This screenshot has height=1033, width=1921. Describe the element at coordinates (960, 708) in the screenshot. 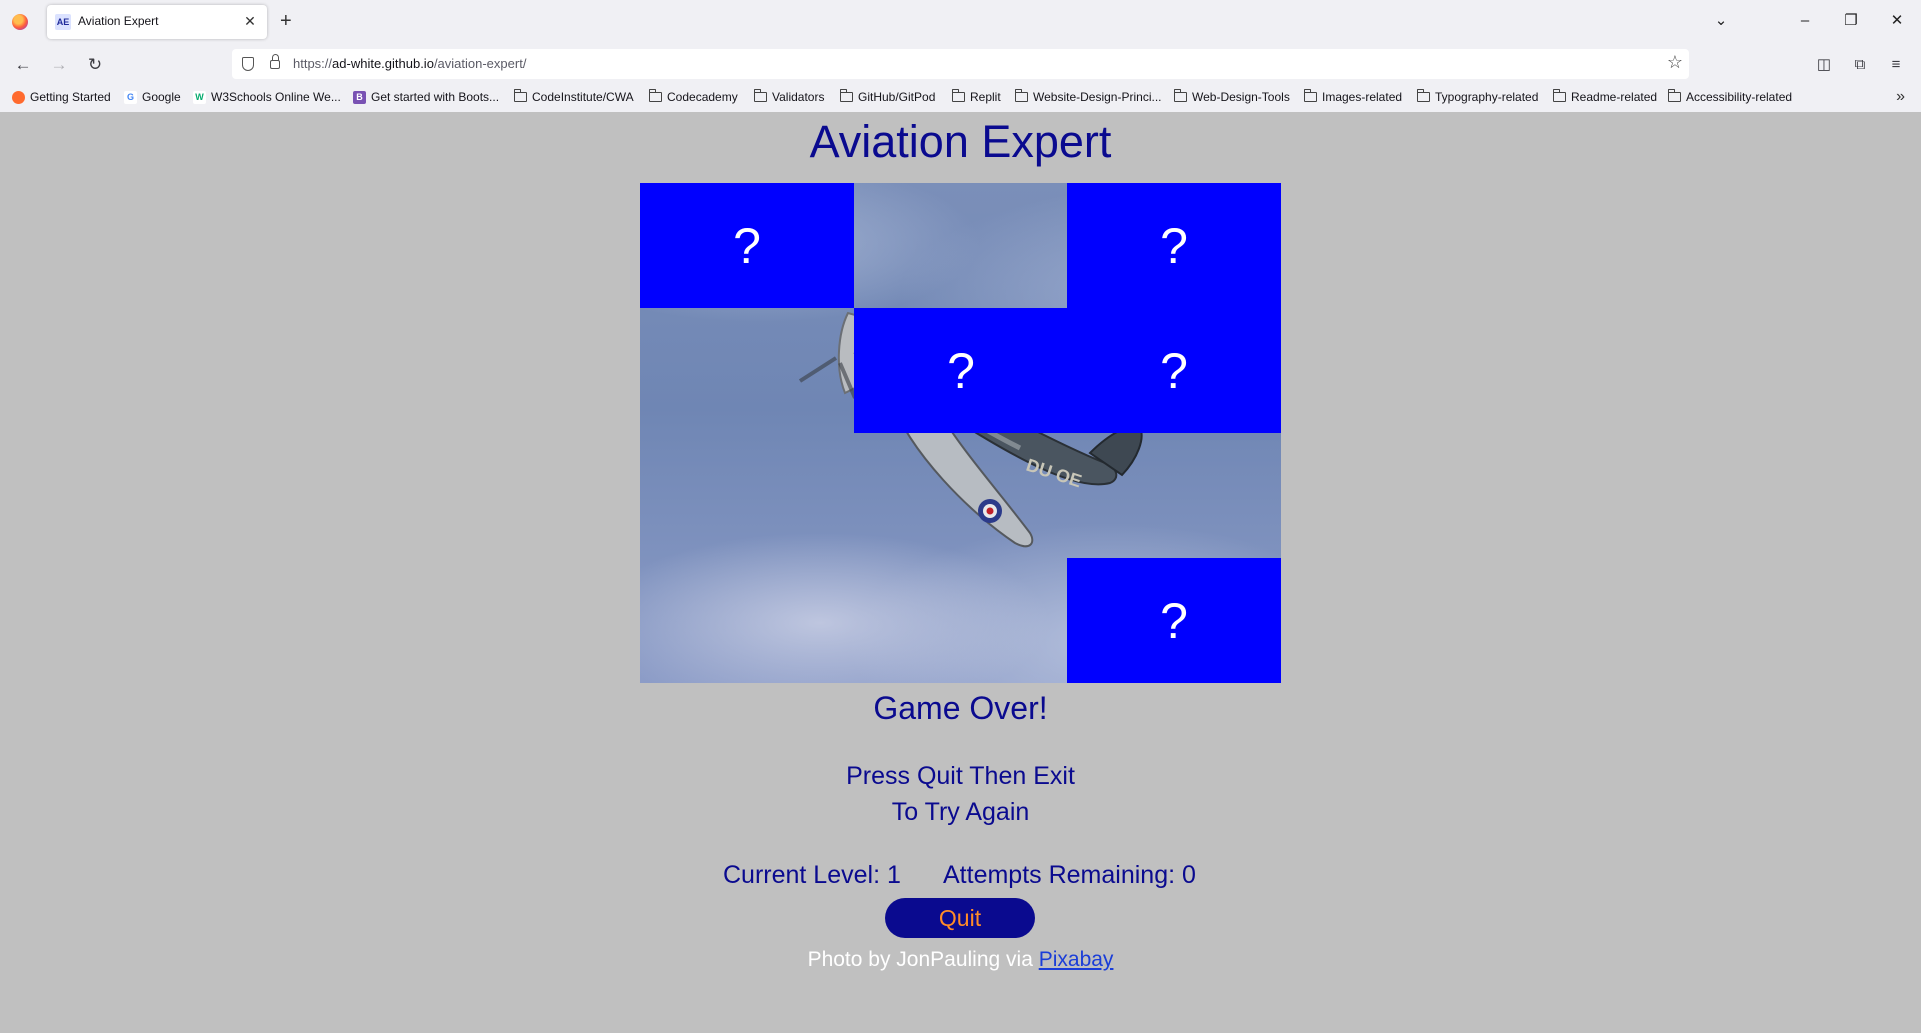

I see `game-over-message: Game Over!` at that location.